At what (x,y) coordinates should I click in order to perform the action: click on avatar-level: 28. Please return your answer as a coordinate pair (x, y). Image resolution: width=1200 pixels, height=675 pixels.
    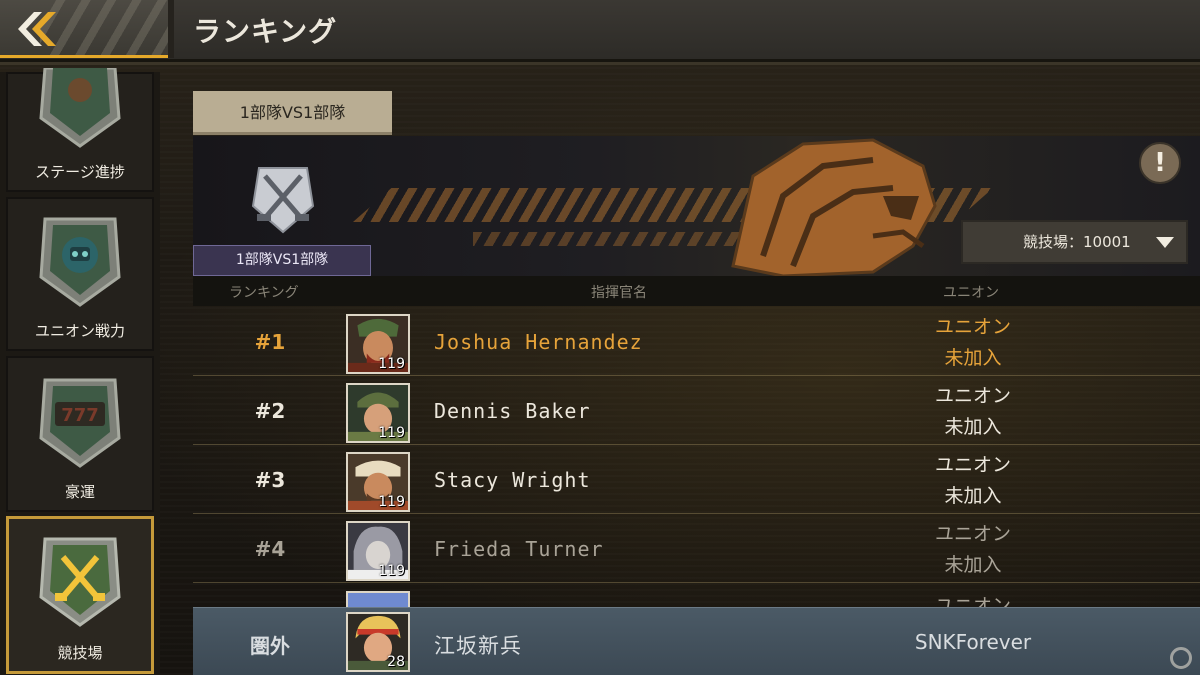
    Looking at the image, I should click on (396, 662).